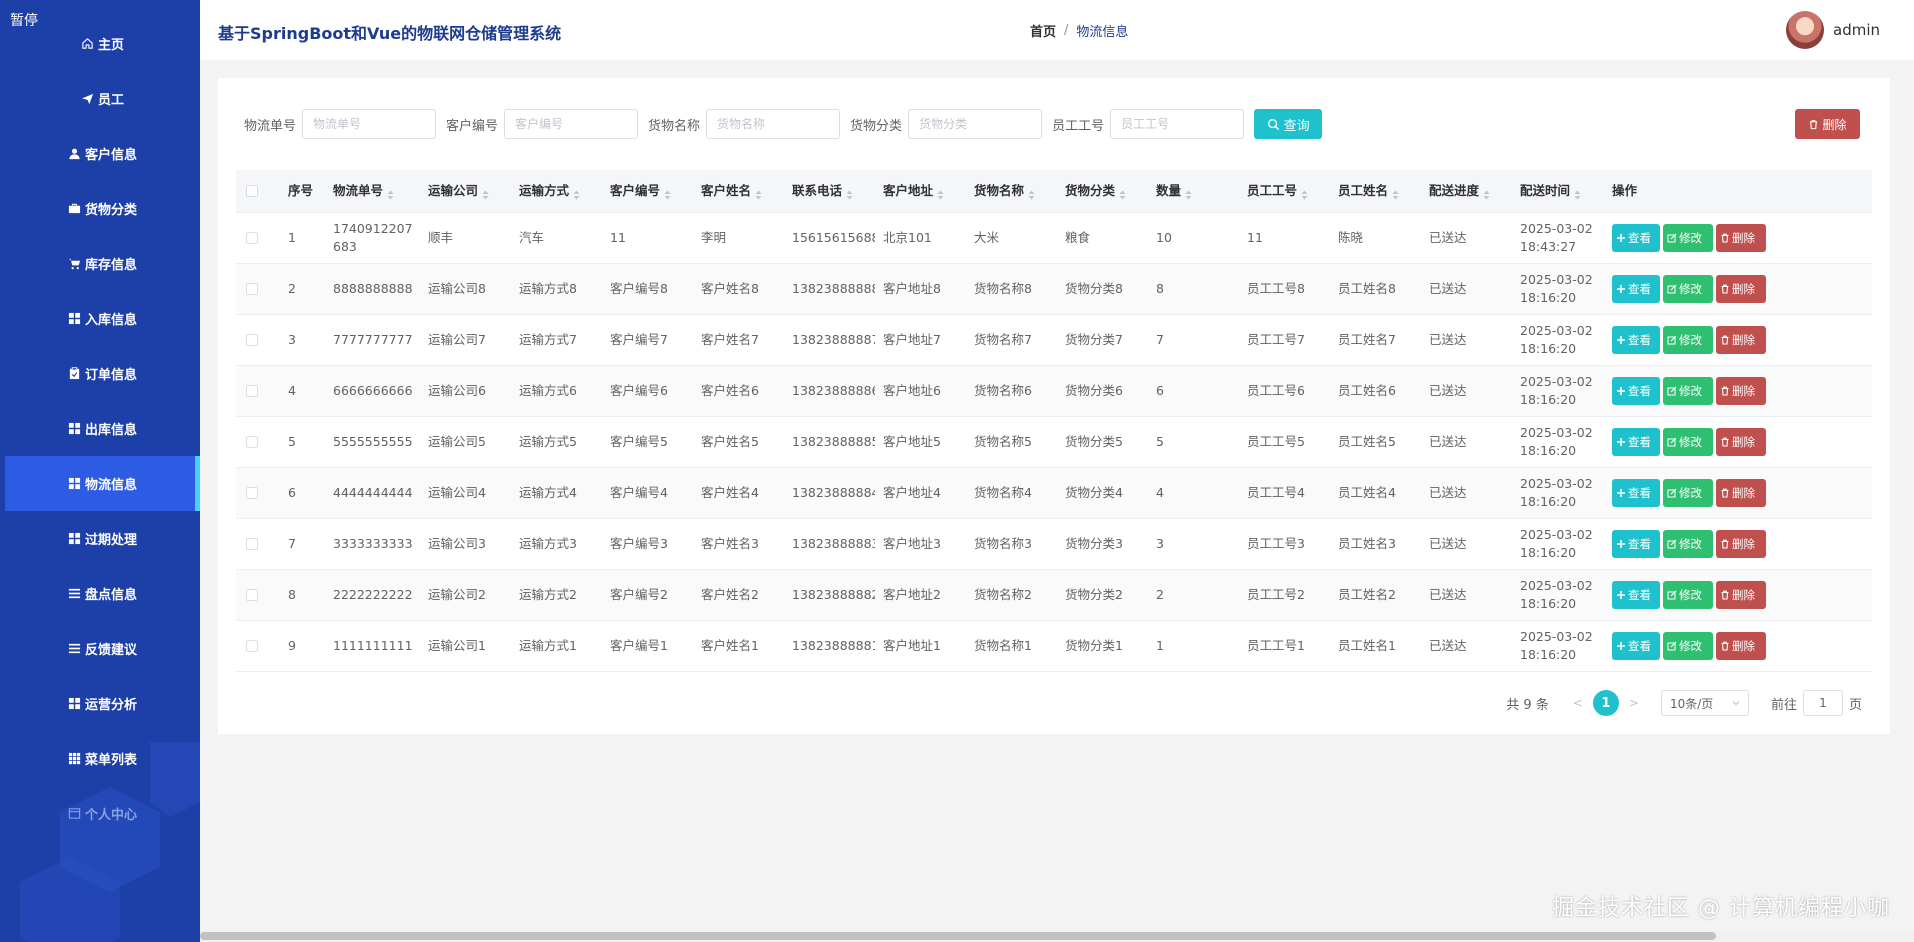 Image resolution: width=1914 pixels, height=942 pixels. What do you see at coordinates (102, 758) in the screenshot?
I see `sidebar-item: 菜单列表` at bounding box center [102, 758].